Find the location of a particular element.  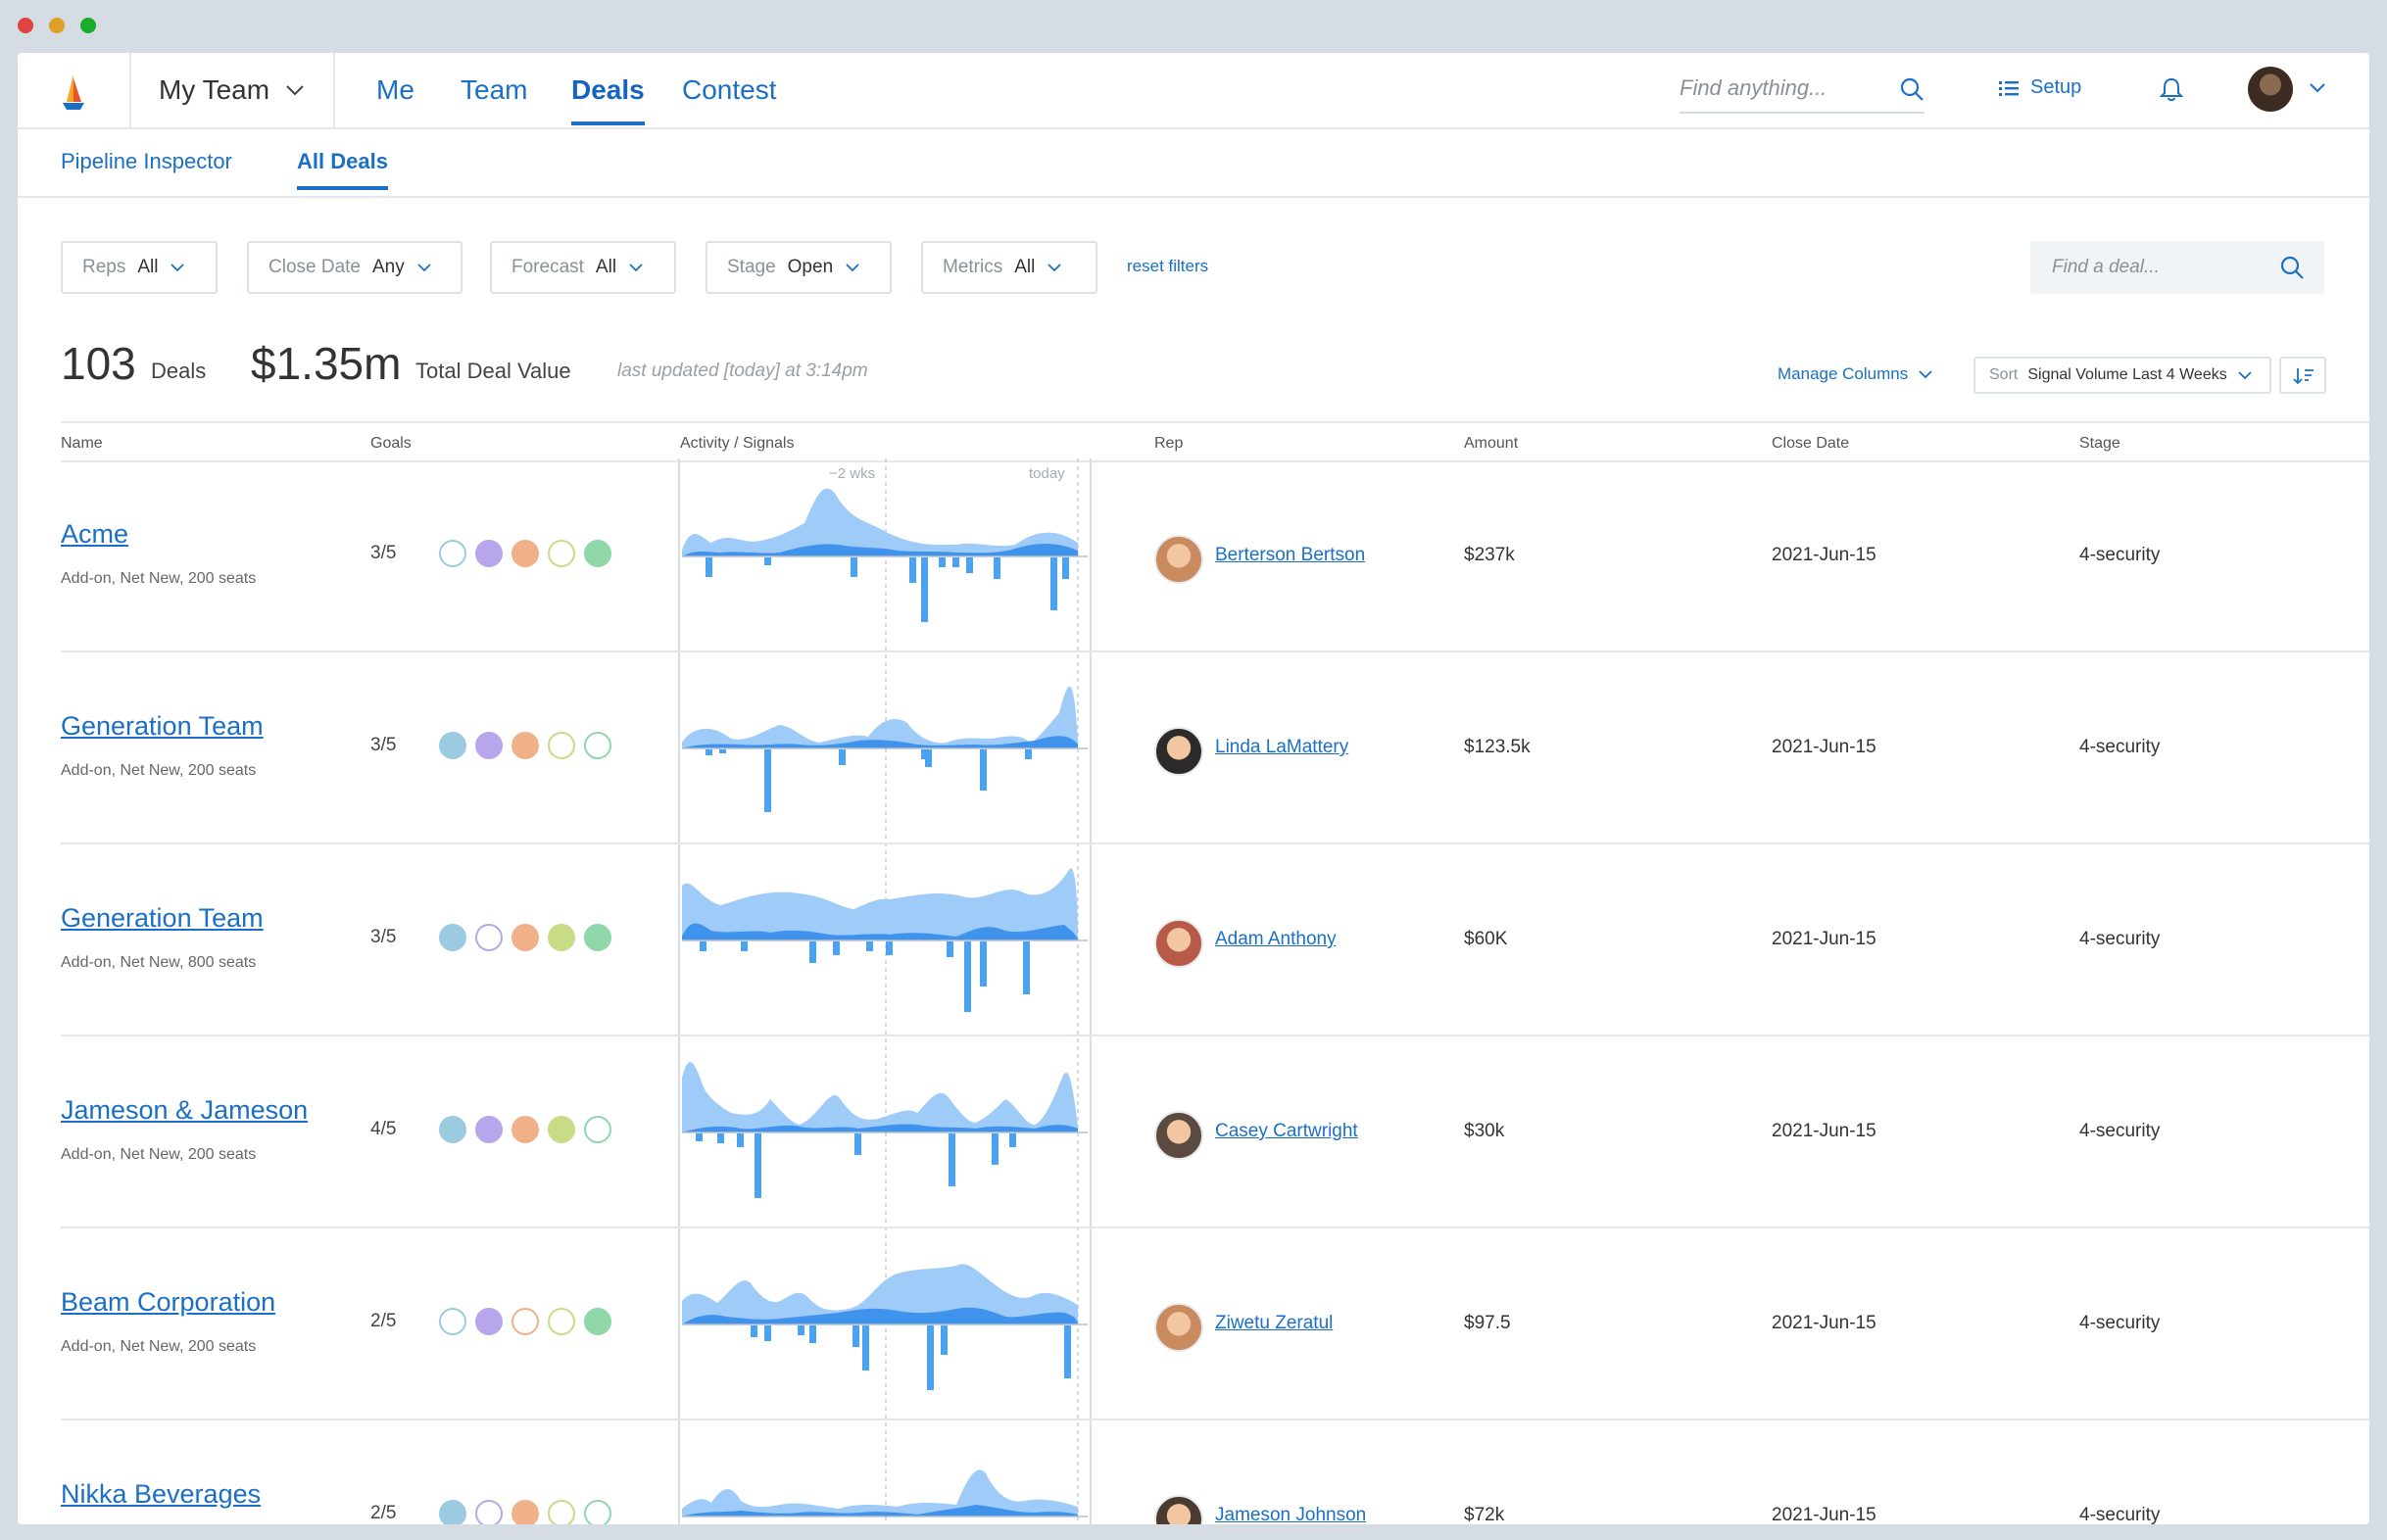

rep-name-link: Linda LaMattery is located at coordinates (1281, 747).